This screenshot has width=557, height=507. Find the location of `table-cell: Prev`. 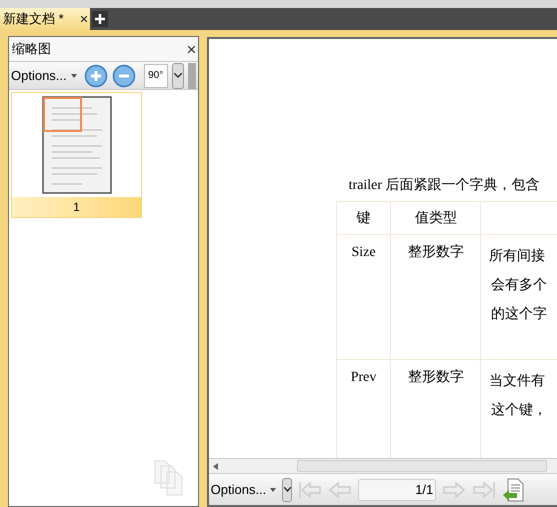

table-cell: Prev is located at coordinates (363, 377).